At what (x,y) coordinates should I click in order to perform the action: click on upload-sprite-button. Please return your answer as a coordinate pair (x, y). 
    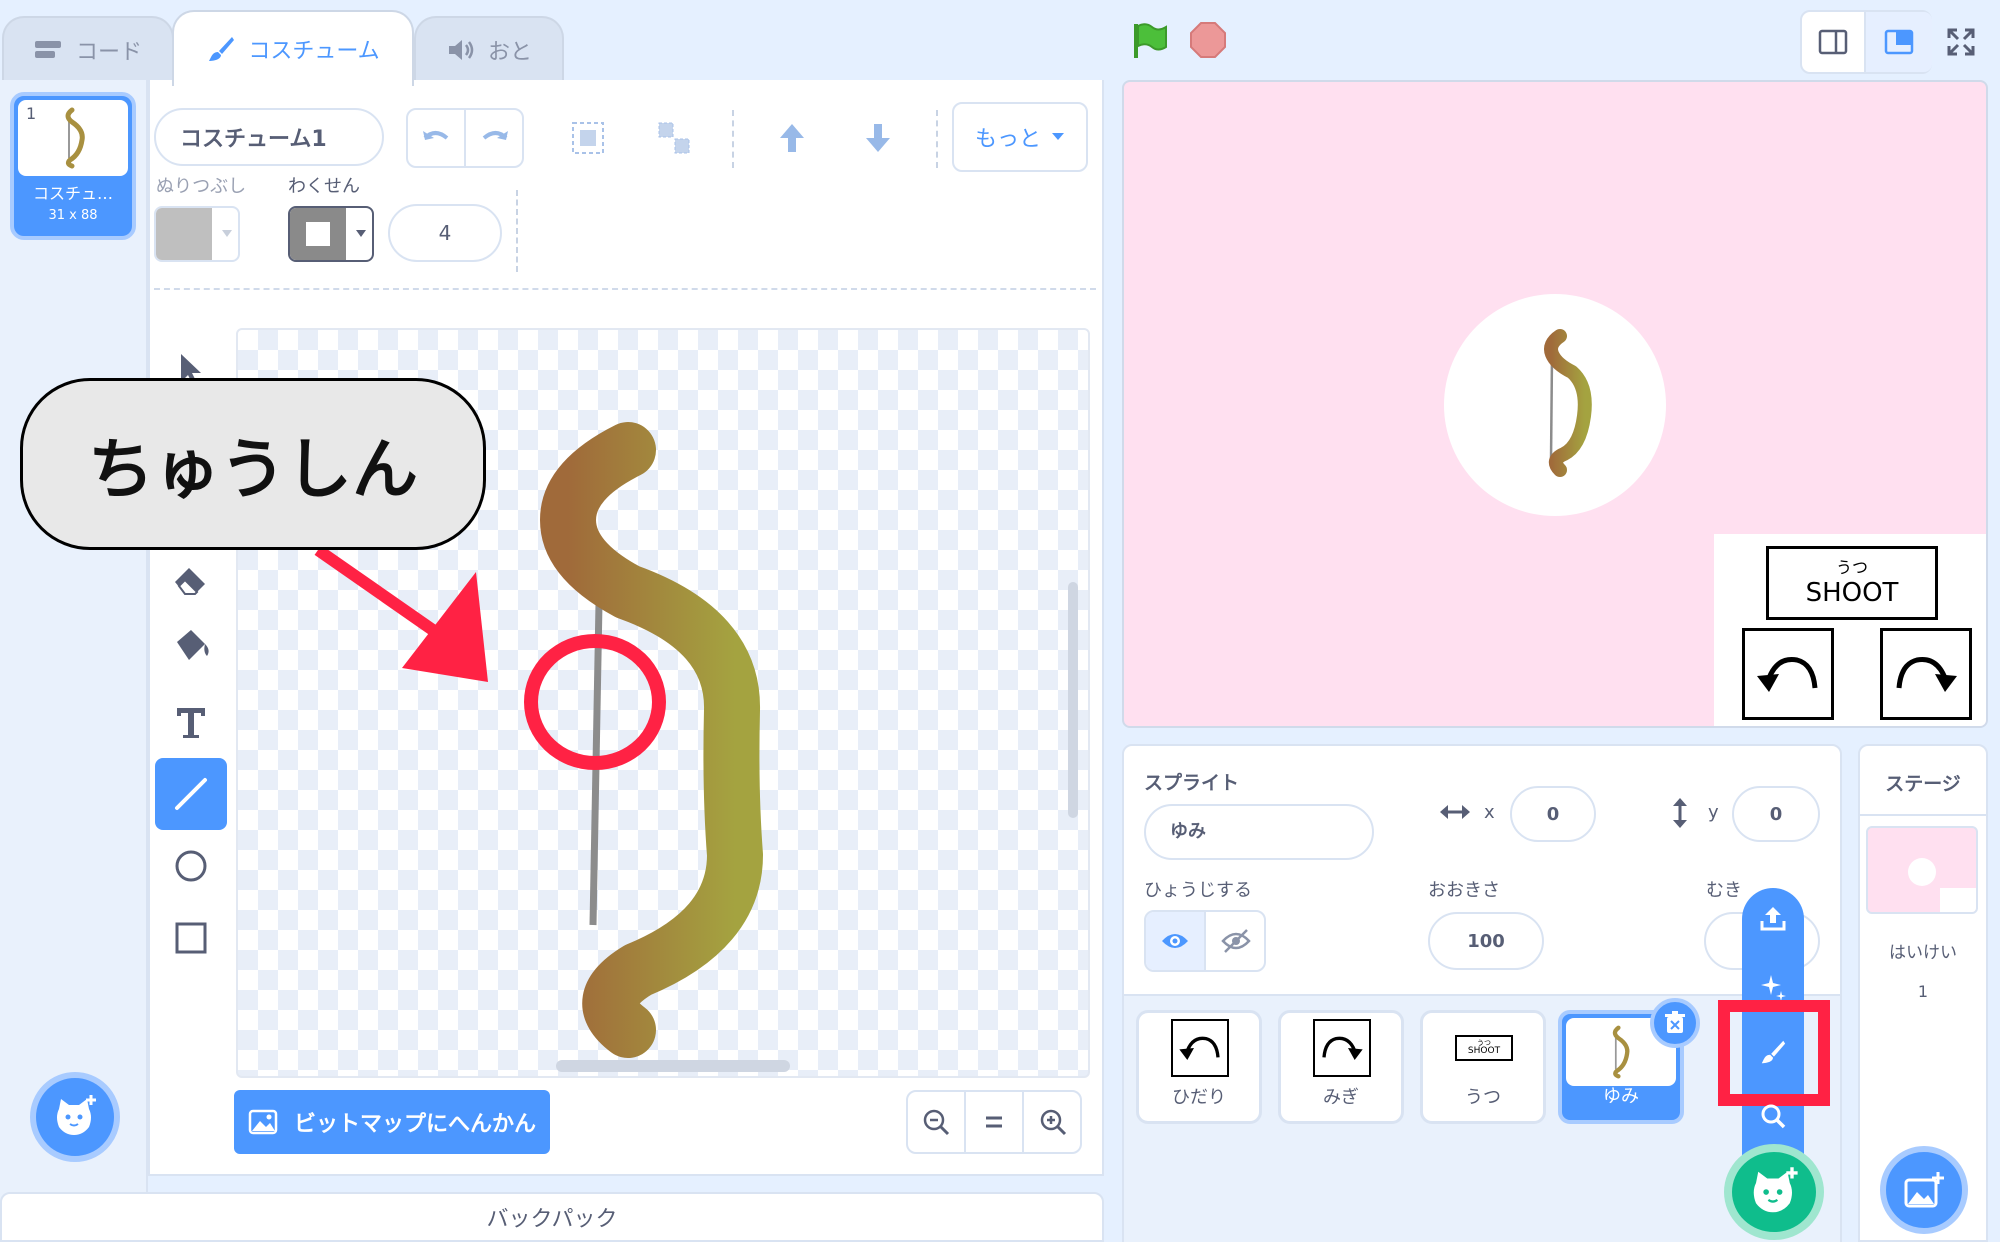
    Looking at the image, I should click on (1773, 919).